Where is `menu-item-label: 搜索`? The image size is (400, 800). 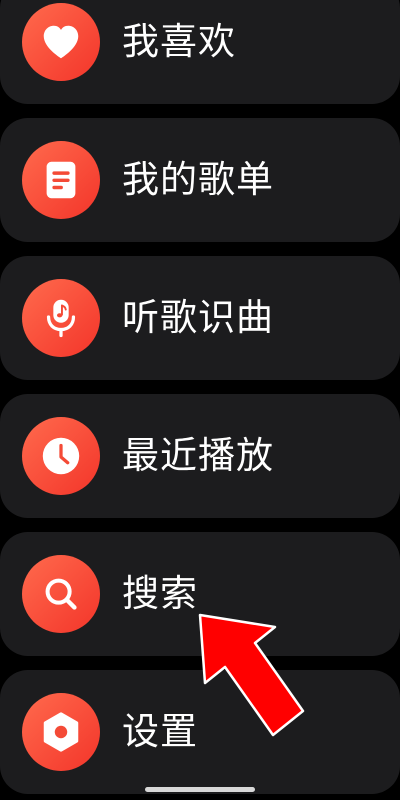
menu-item-label: 搜索 is located at coordinates (160, 593).